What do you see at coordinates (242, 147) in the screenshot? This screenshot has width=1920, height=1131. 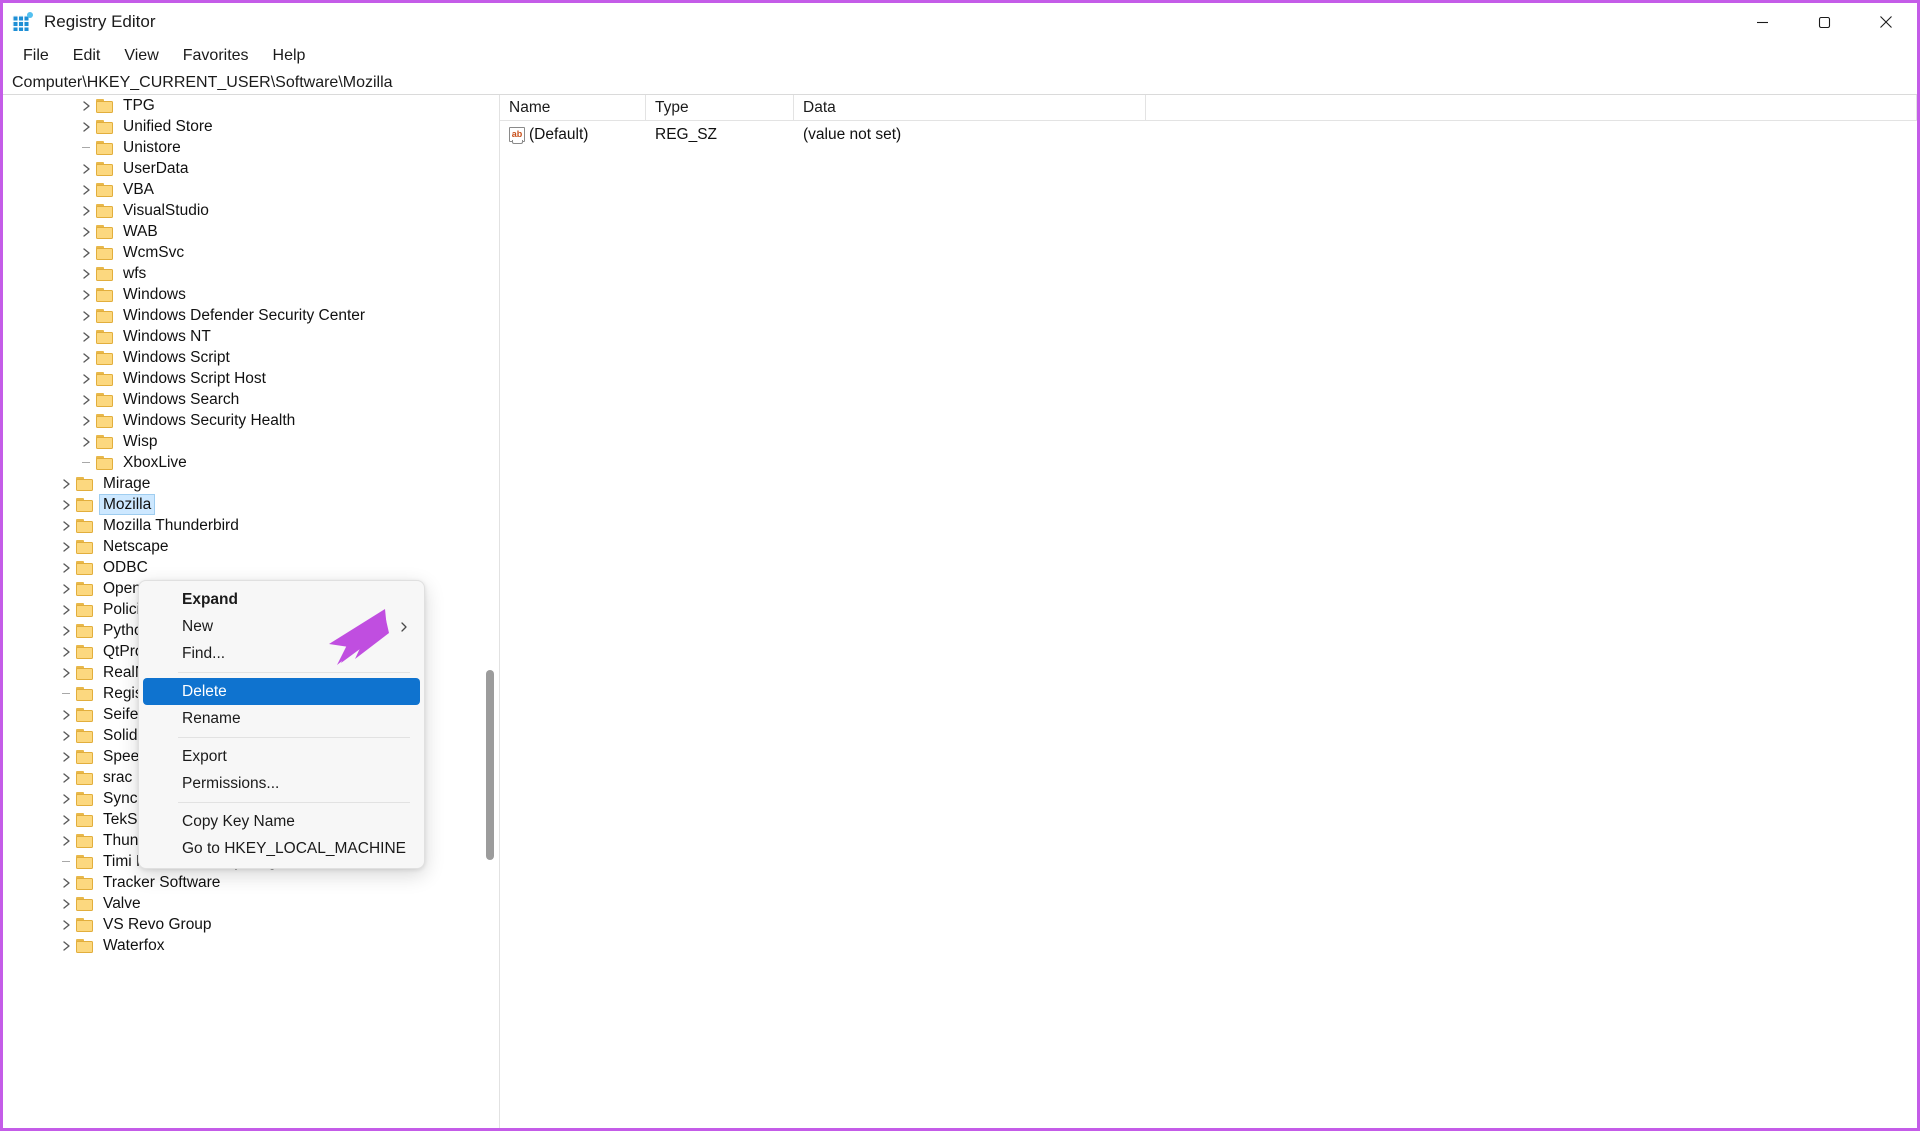 I see `tree-item: Unistore` at bounding box center [242, 147].